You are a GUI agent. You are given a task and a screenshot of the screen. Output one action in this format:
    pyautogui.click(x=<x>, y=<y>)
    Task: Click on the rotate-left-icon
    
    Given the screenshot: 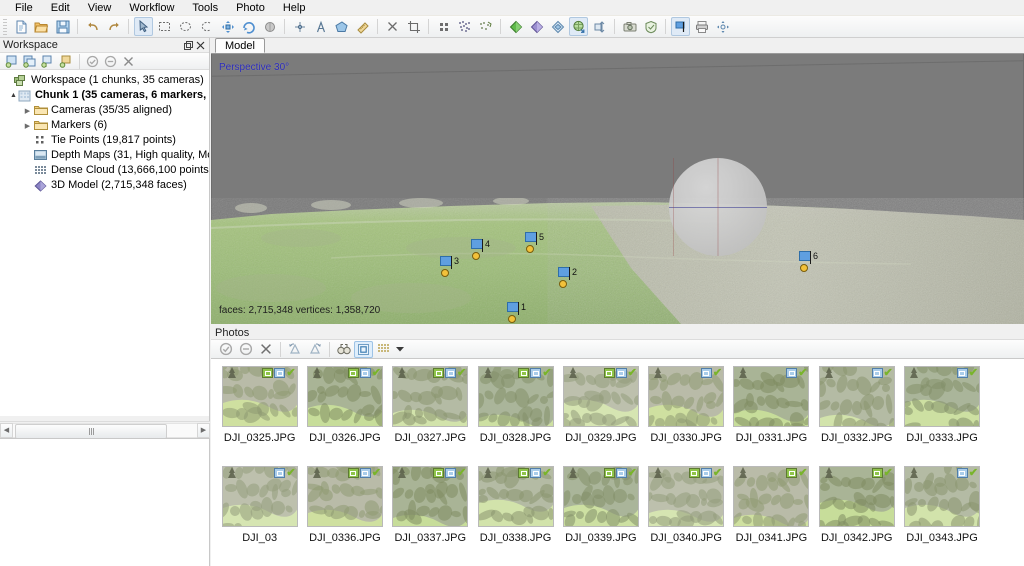 What is the action you would take?
    pyautogui.click(x=294, y=349)
    